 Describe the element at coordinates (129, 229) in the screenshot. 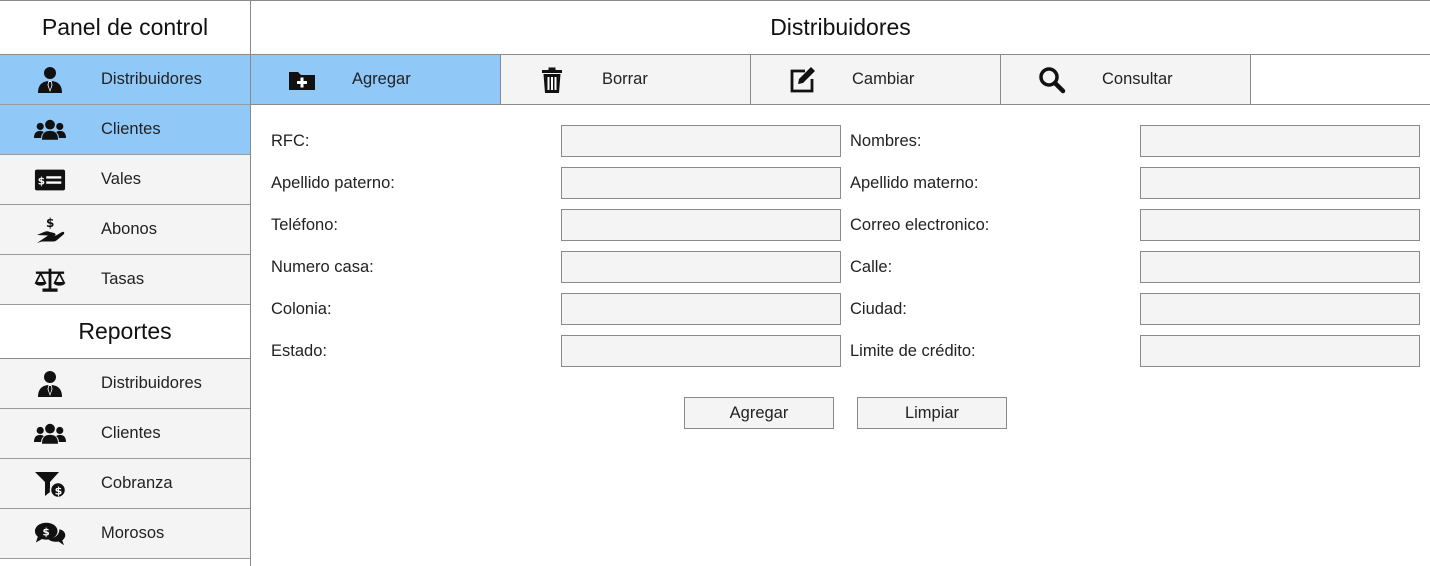

I see `sidebar-item-label: Abonos` at that location.